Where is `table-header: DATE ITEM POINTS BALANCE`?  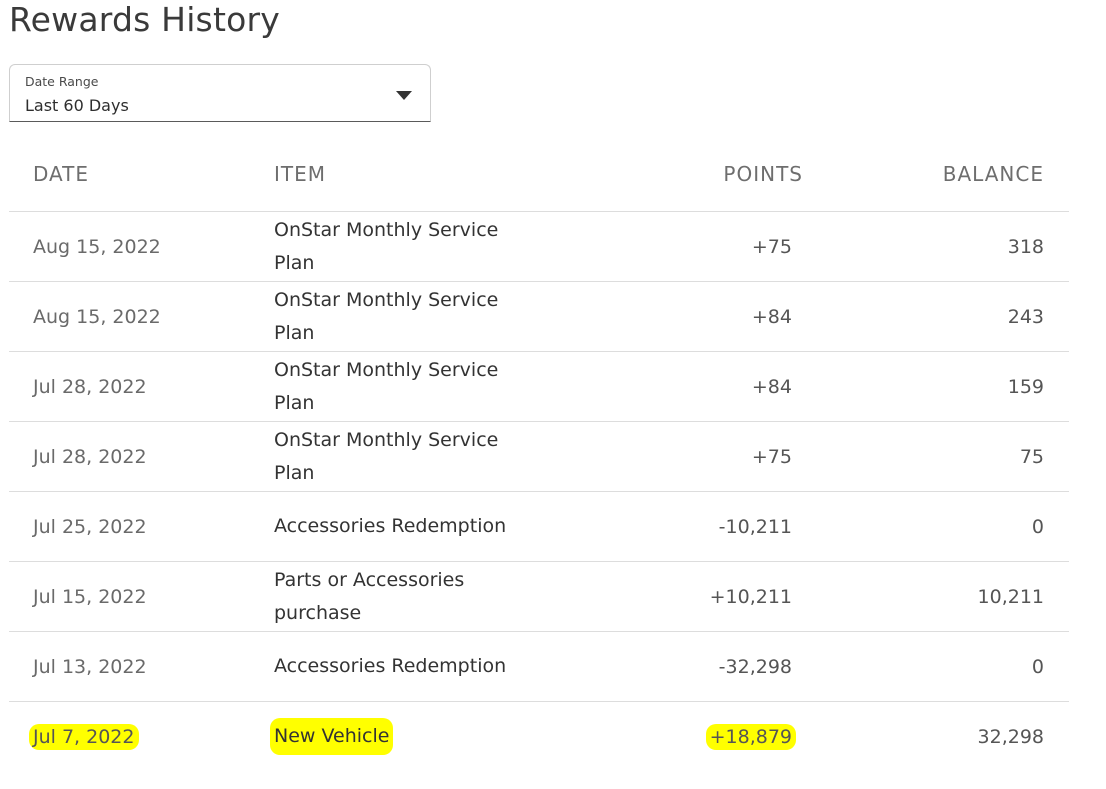
table-header: DATE ITEM POINTS BALANCE is located at coordinates (539, 176).